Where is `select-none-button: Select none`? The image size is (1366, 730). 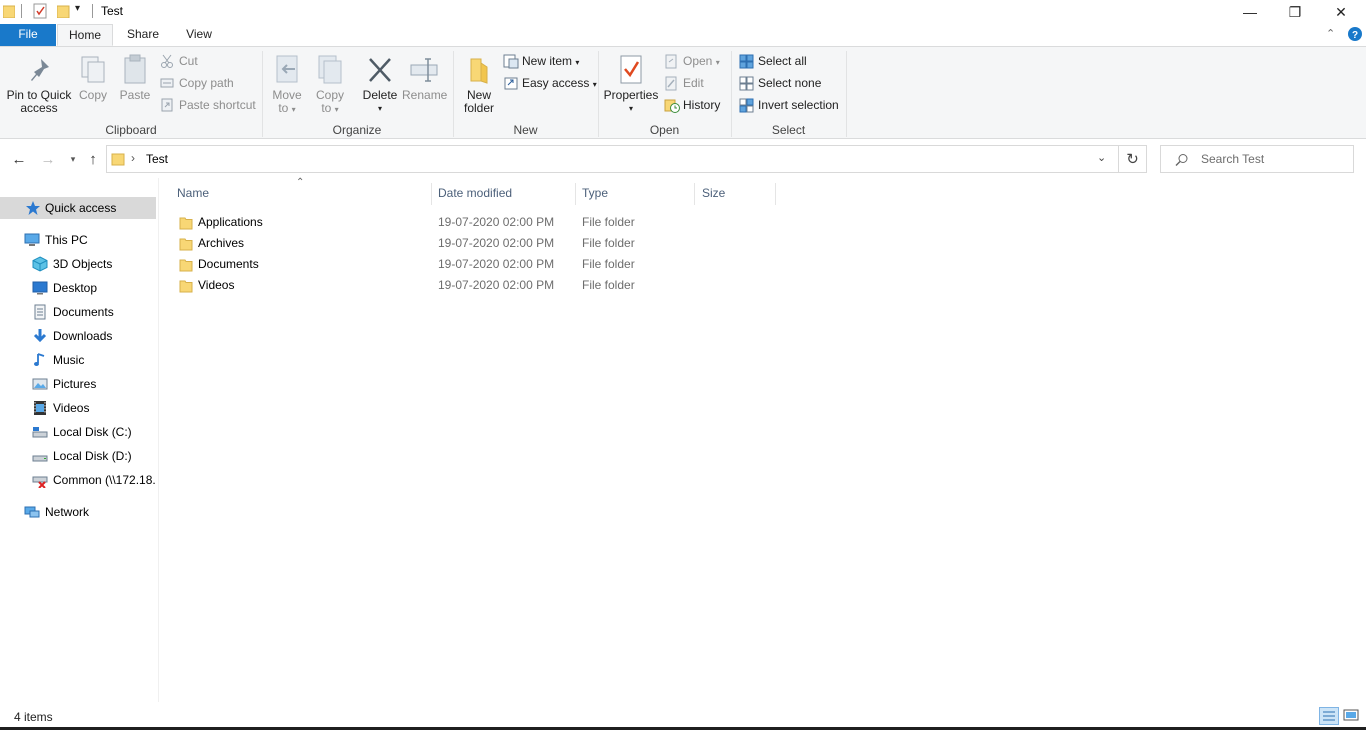
select-none-button: Select none is located at coordinates (780, 84).